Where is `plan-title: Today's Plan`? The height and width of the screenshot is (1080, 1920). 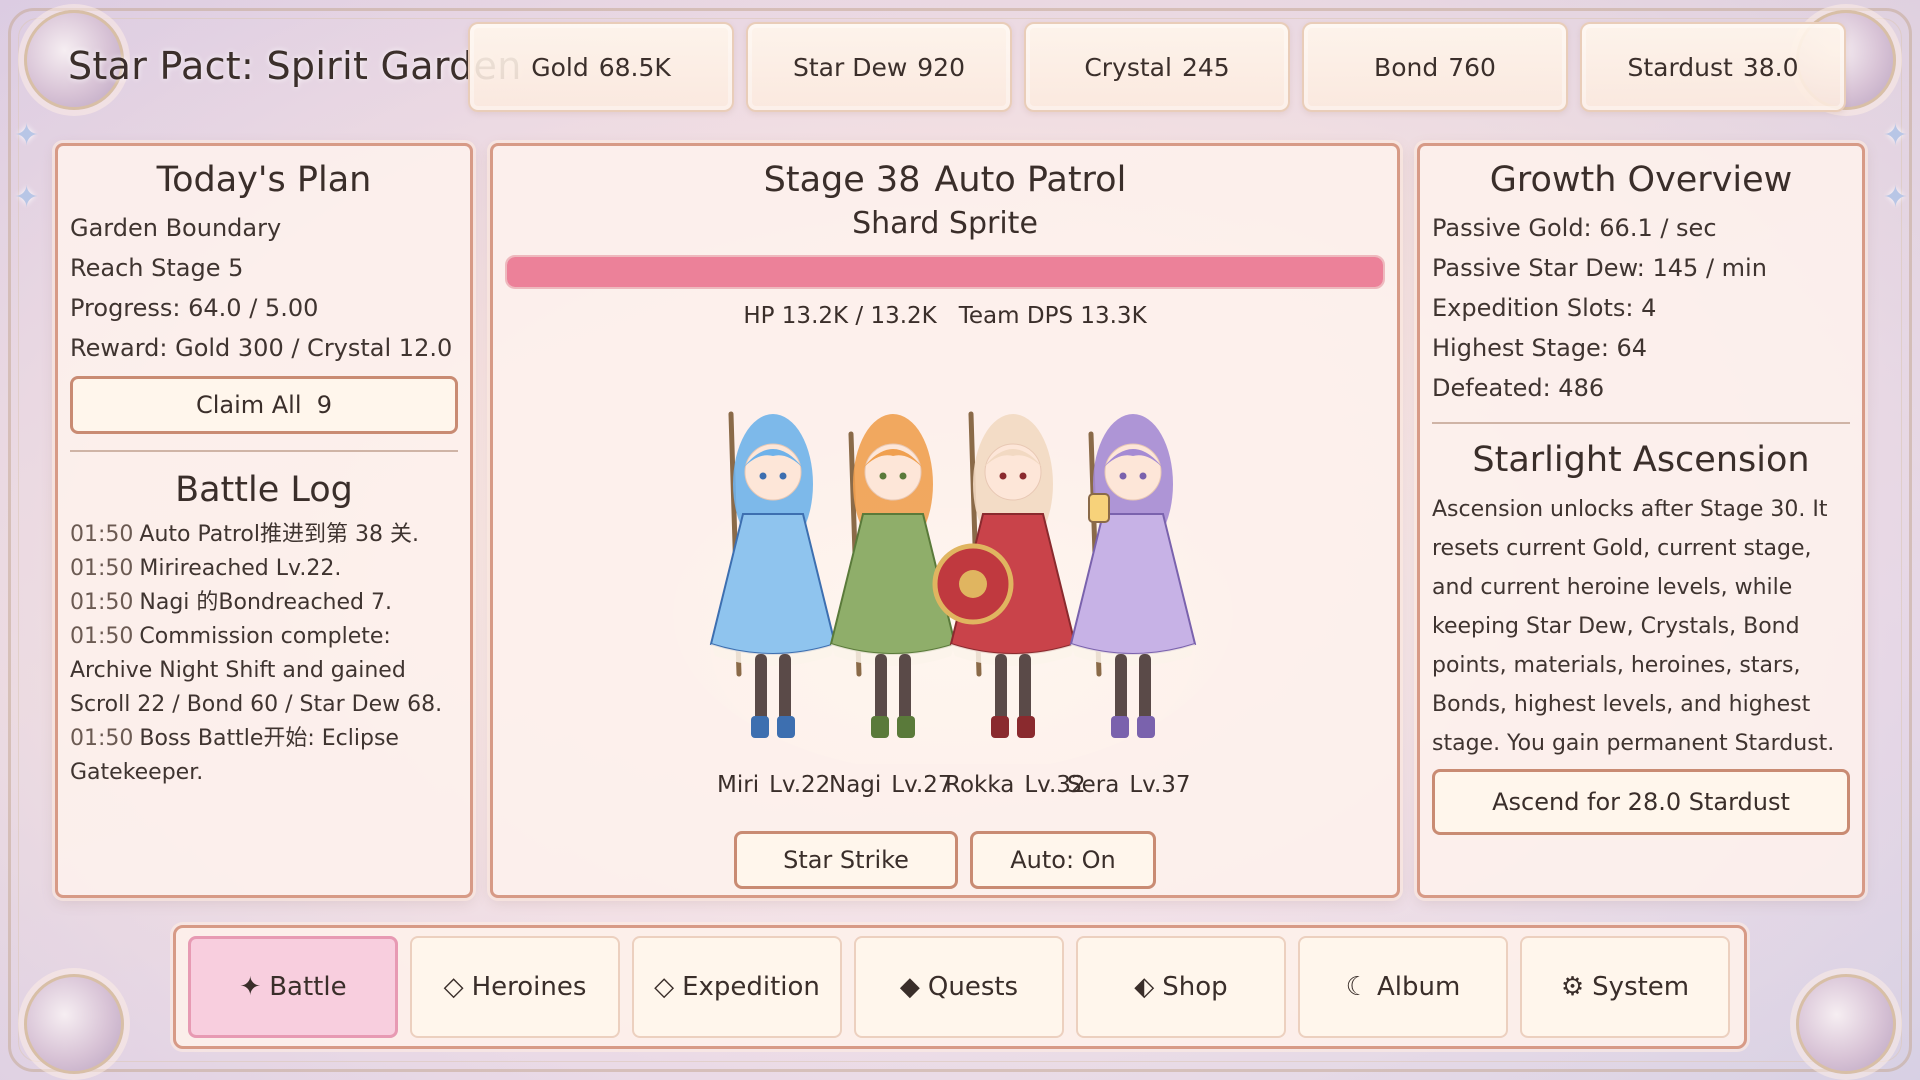 plan-title: Today's Plan is located at coordinates (264, 180).